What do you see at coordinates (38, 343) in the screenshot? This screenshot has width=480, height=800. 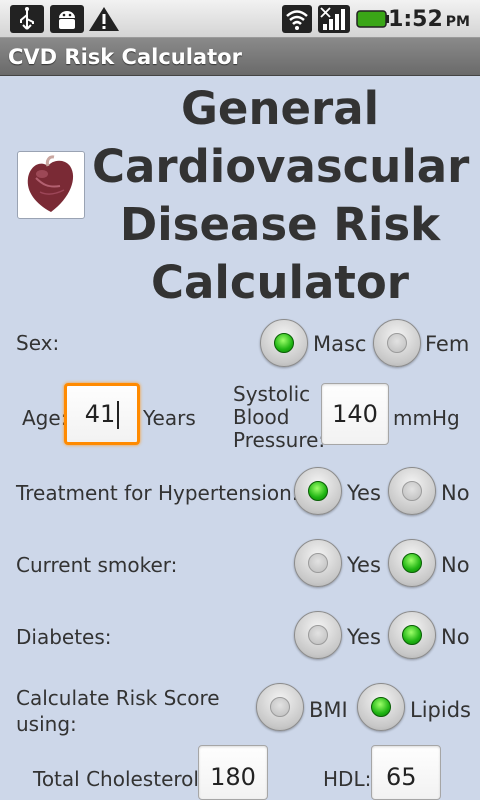 I see `sex-label: Sex:` at bounding box center [38, 343].